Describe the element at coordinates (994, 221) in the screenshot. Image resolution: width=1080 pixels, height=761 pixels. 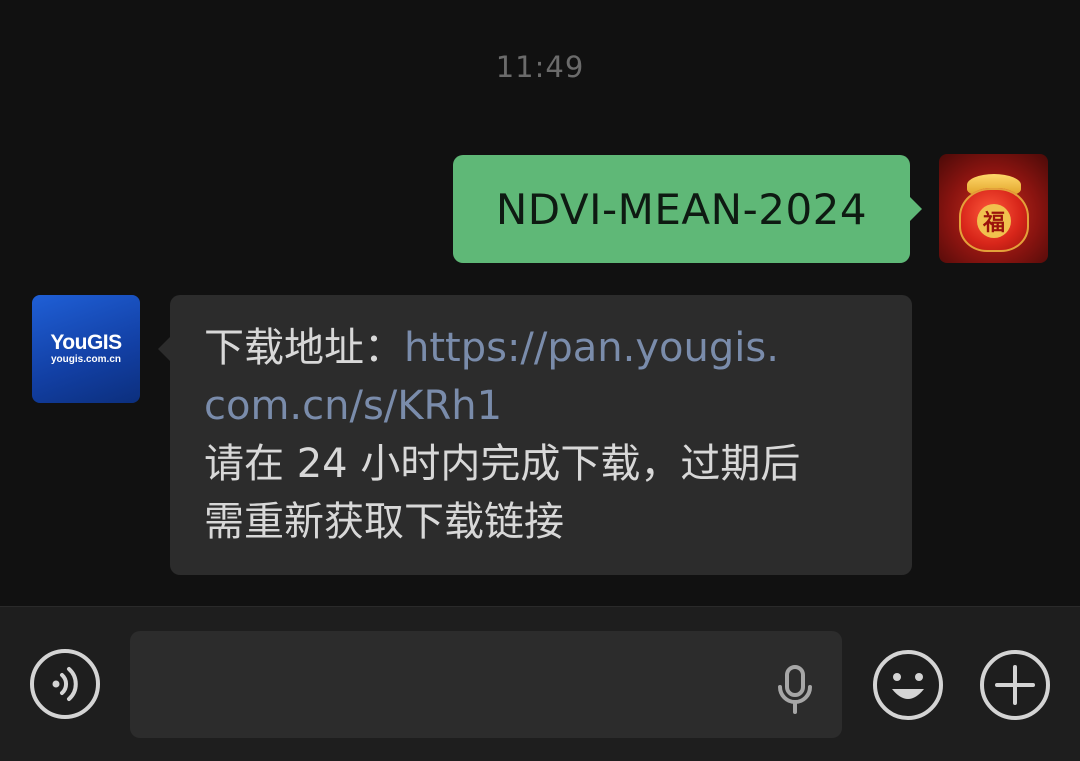
I see `fu-glyph: 福` at that location.